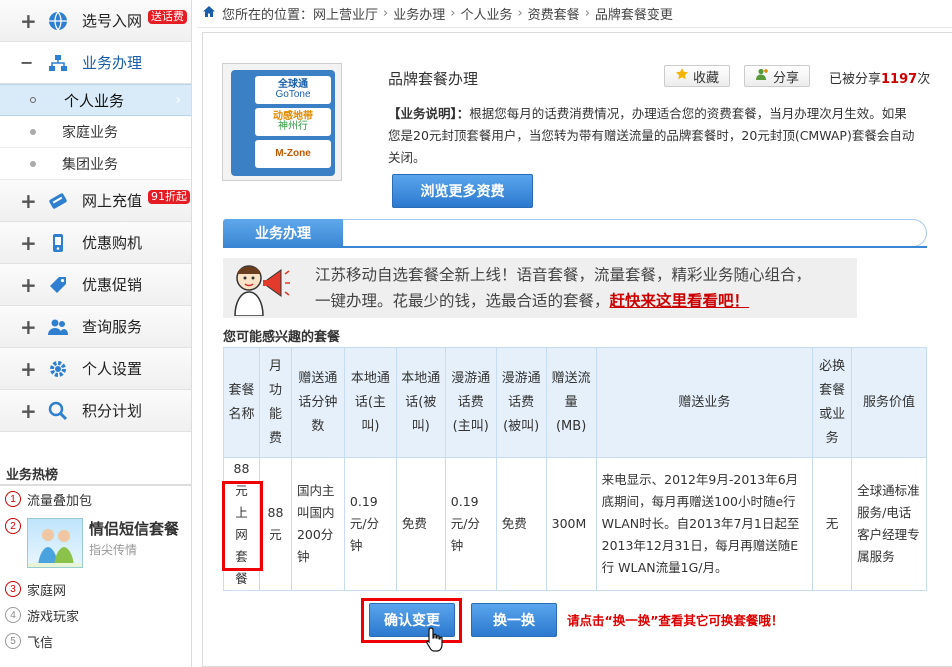 The width and height of the screenshot is (952, 667). Describe the element at coordinates (27, 62) in the screenshot. I see `collapse-minus-icon: −` at that location.